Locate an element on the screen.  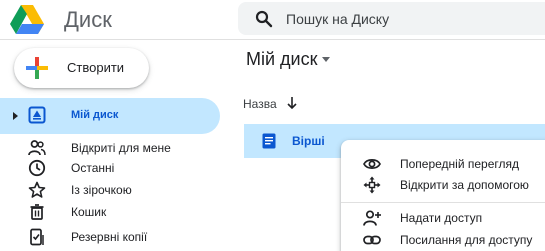
sidebar-item-shared: Відкриті для мене is located at coordinates (112, 148).